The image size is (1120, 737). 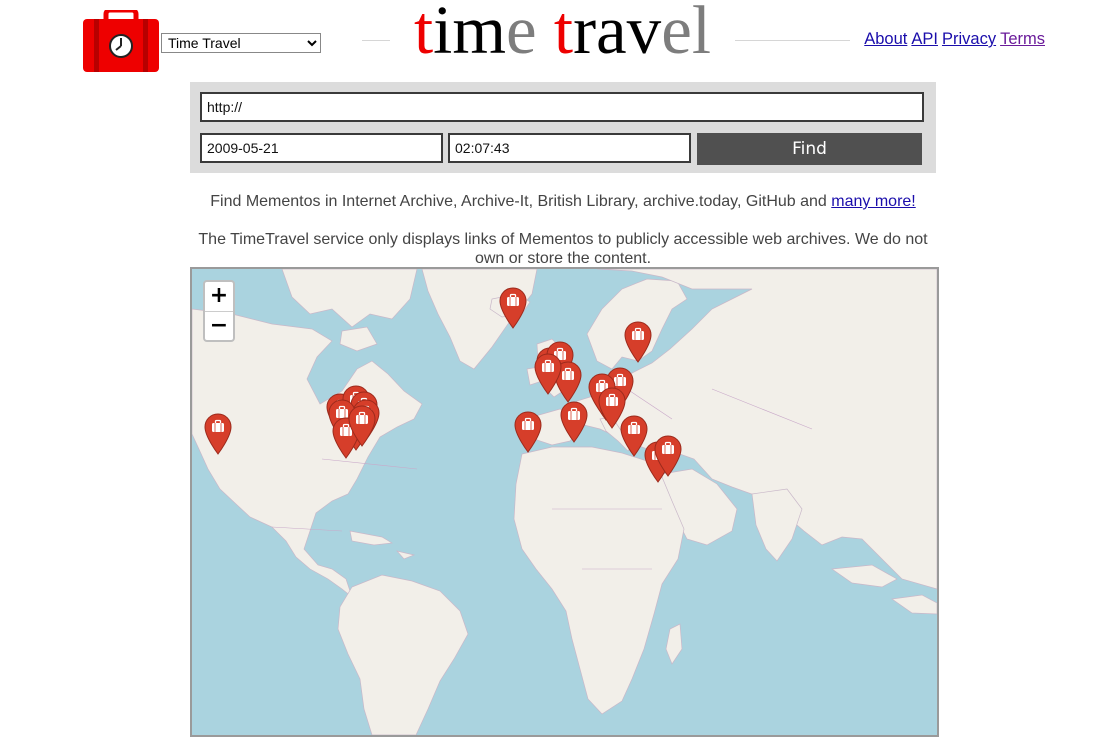 I want to click on service-select: Time Travel, so click(x=241, y=43).